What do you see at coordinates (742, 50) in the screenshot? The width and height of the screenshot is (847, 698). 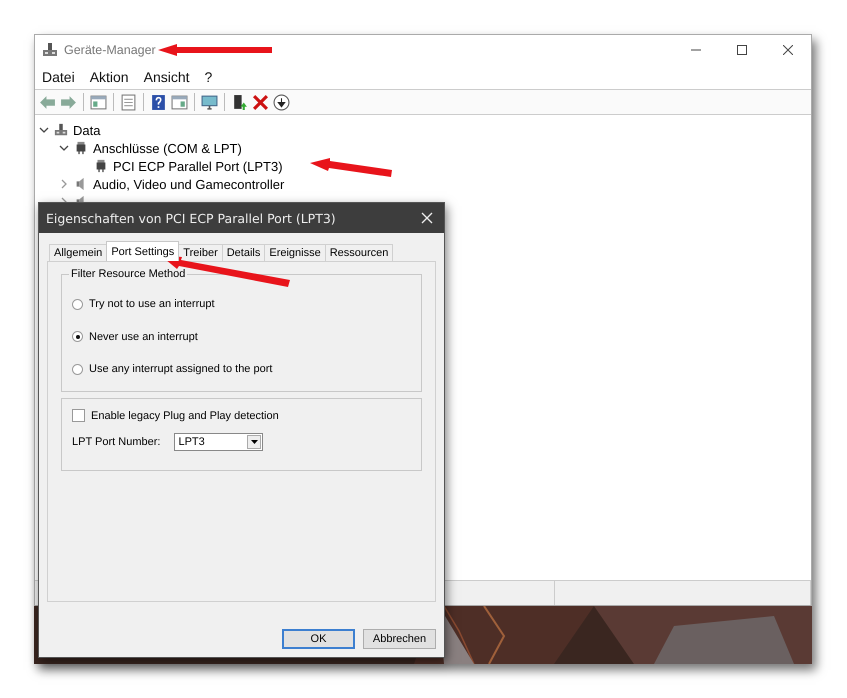 I see `maximize-icon` at bounding box center [742, 50].